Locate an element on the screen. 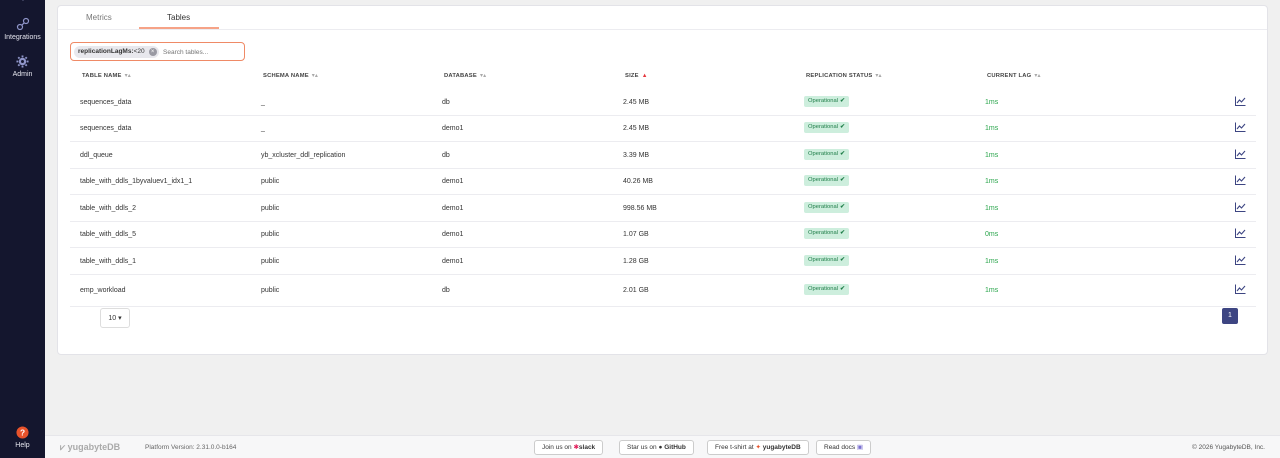 The height and width of the screenshot is (458, 1280). sidebar-item-help: ? Help is located at coordinates (22, 437).